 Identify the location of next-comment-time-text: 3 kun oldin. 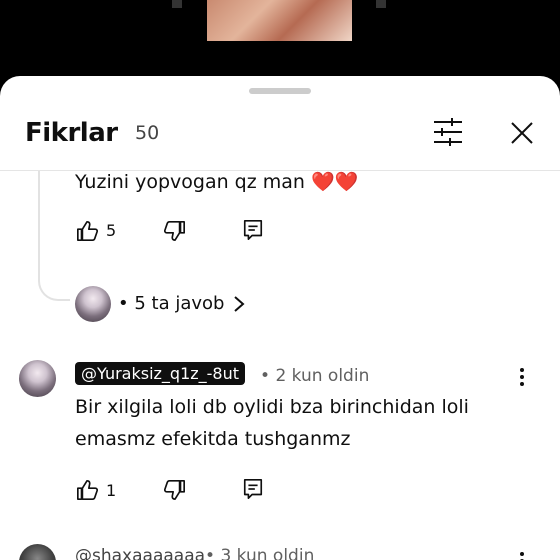
(267, 553).